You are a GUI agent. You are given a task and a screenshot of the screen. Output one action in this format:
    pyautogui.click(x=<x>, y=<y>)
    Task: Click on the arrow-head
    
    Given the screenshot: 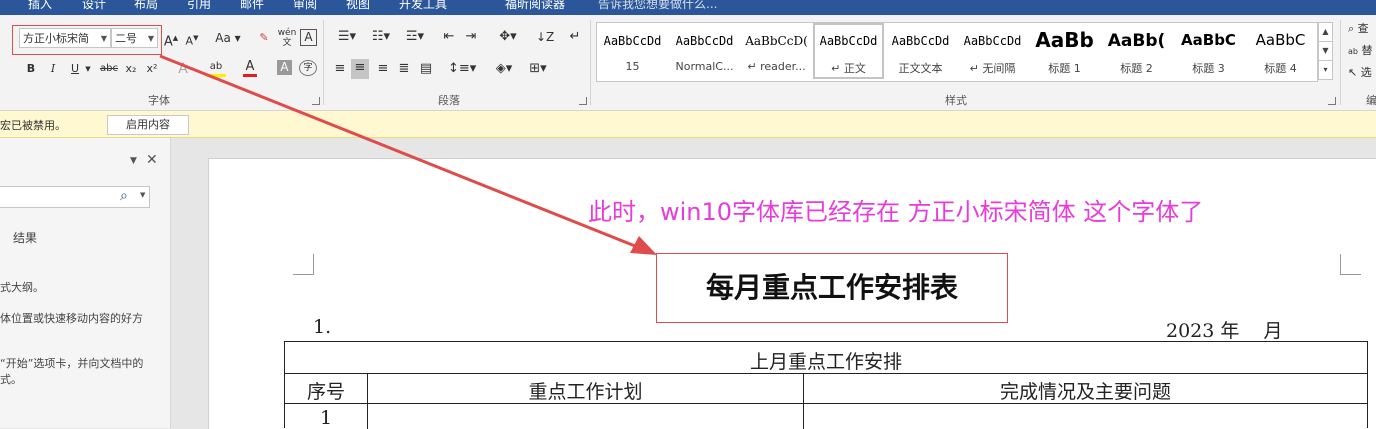 What is the action you would take?
    pyautogui.click(x=643, y=245)
    